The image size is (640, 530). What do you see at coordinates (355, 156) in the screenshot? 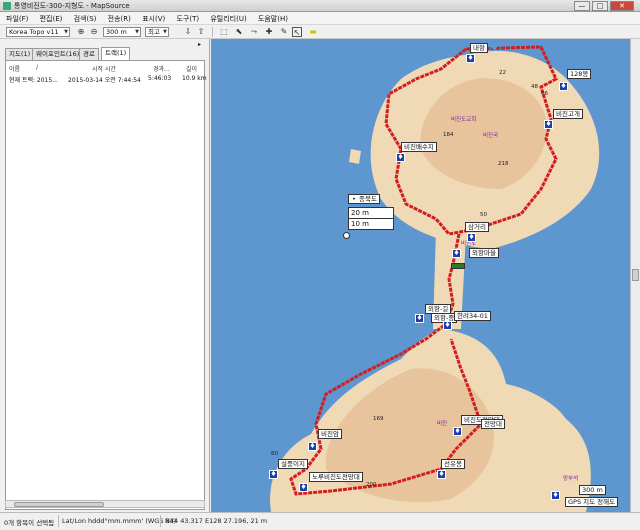
I see `rock-islet` at bounding box center [355, 156].